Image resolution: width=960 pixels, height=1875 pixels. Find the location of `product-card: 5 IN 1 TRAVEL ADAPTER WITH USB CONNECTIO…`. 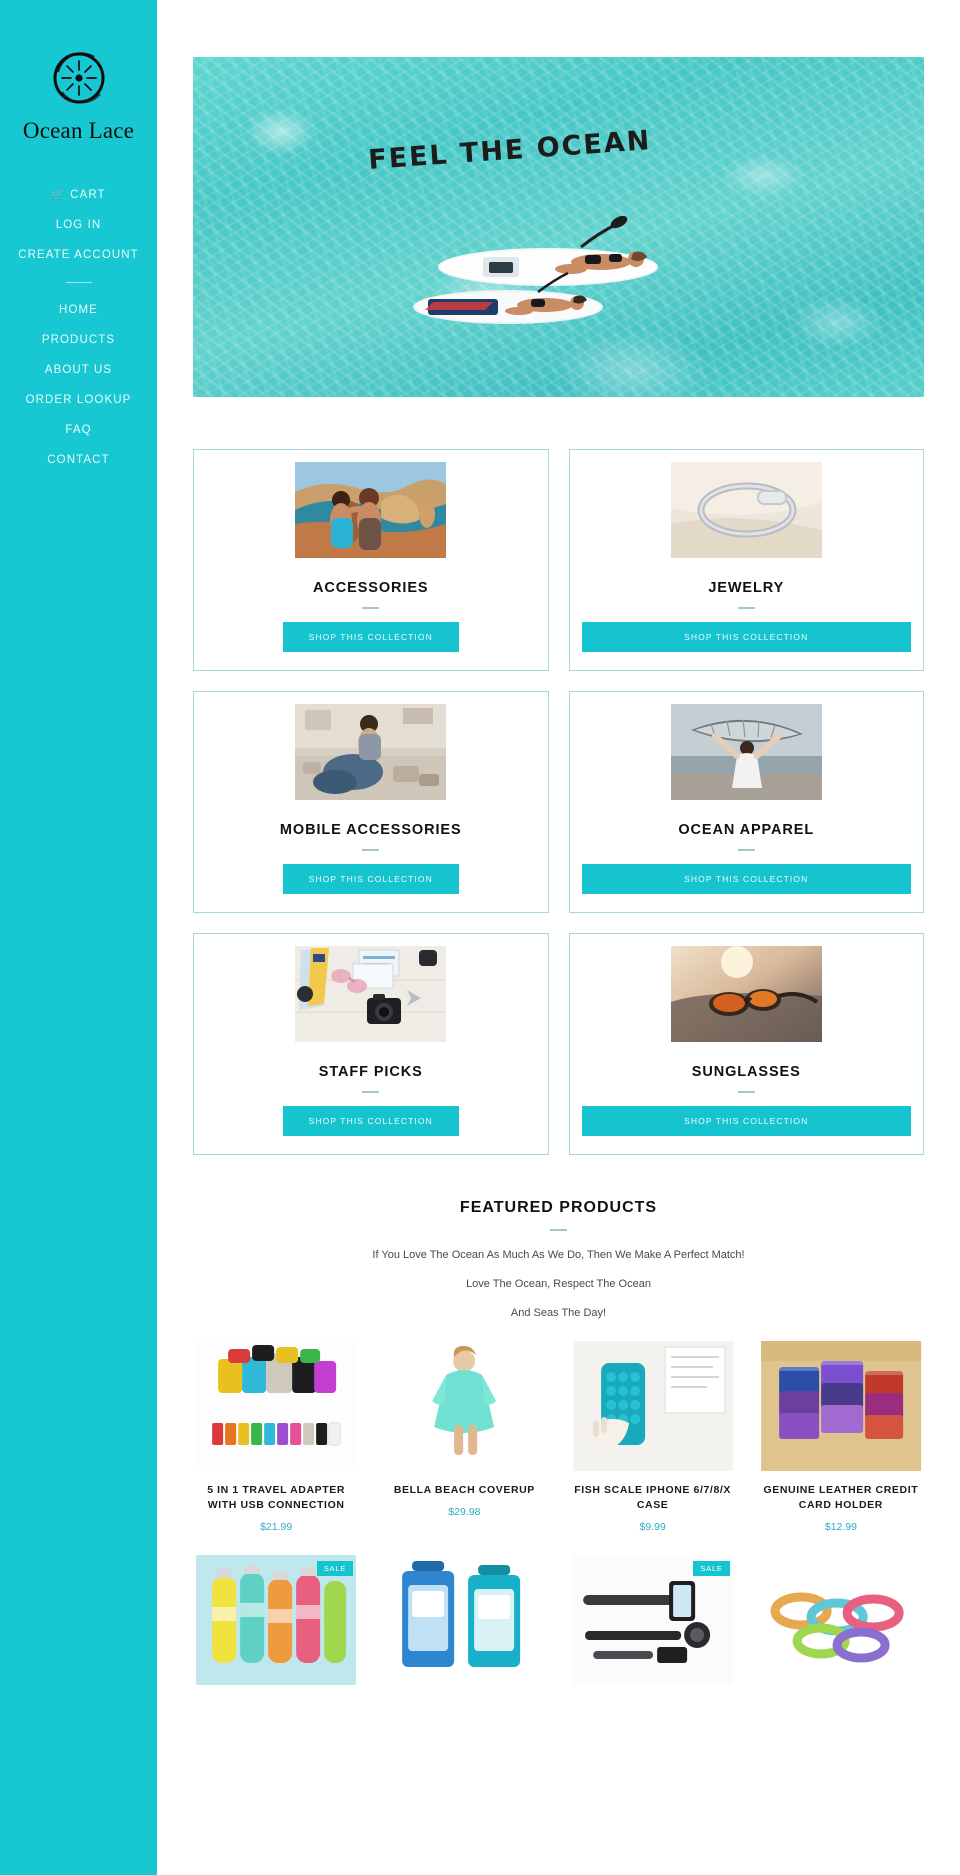

product-card: 5 IN 1 TRAVEL ADAPTER WITH USB CONNECTIO… is located at coordinates (276, 1437).